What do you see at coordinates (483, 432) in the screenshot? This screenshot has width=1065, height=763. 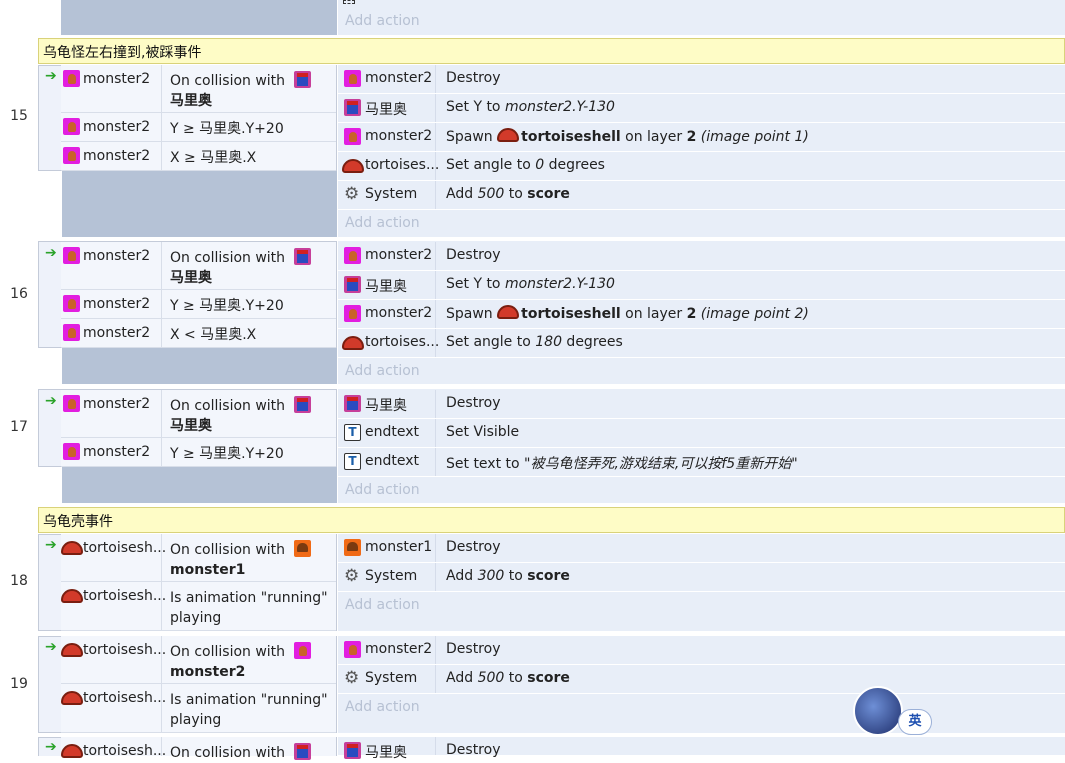 I see `action-text: Set Visible` at bounding box center [483, 432].